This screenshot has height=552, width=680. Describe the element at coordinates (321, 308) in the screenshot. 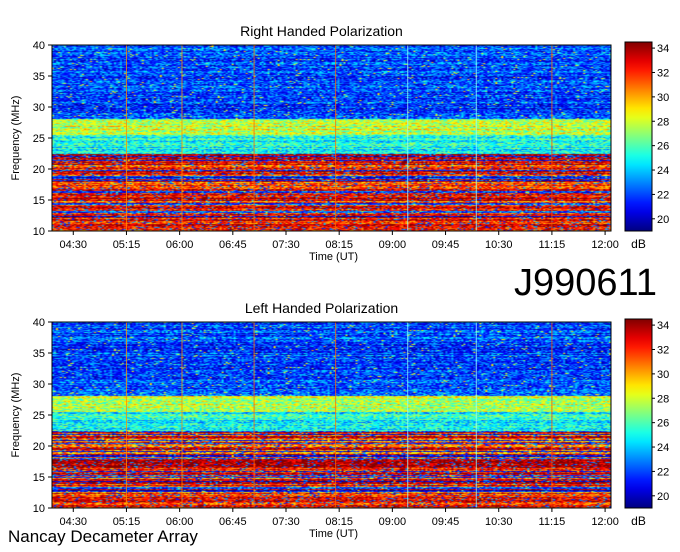

I see `panel-title: Left Handed Polarization` at that location.